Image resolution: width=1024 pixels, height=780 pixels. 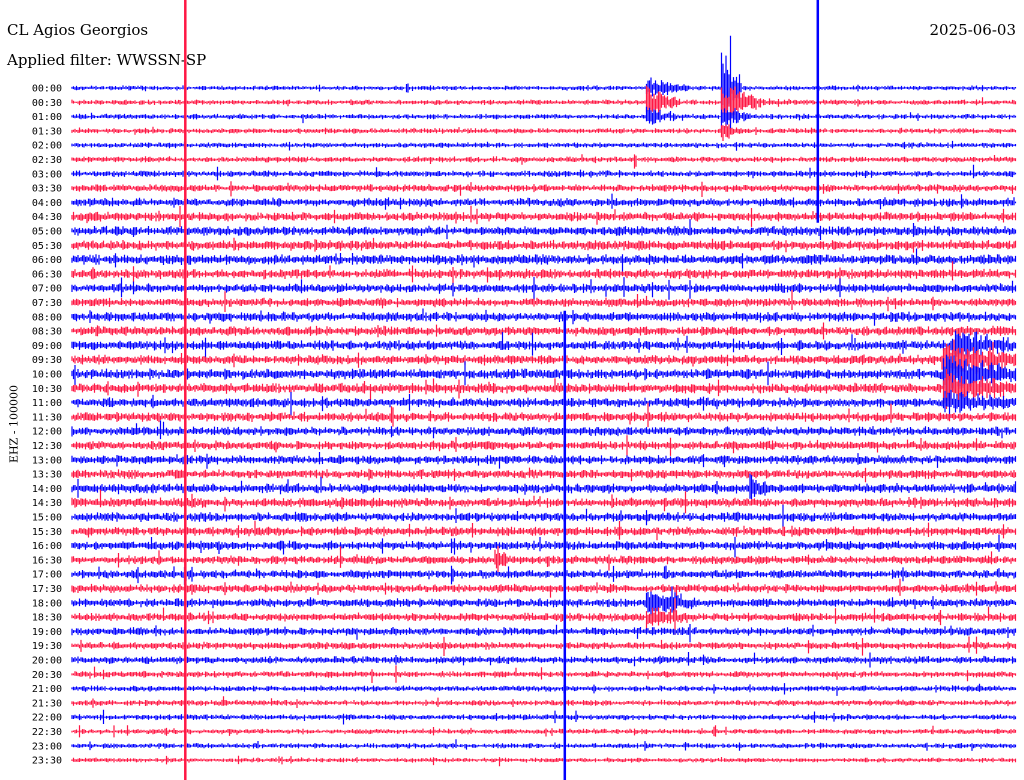 What do you see at coordinates (47, 646) in the screenshot?
I see `time-tick-label: 19:30` at bounding box center [47, 646].